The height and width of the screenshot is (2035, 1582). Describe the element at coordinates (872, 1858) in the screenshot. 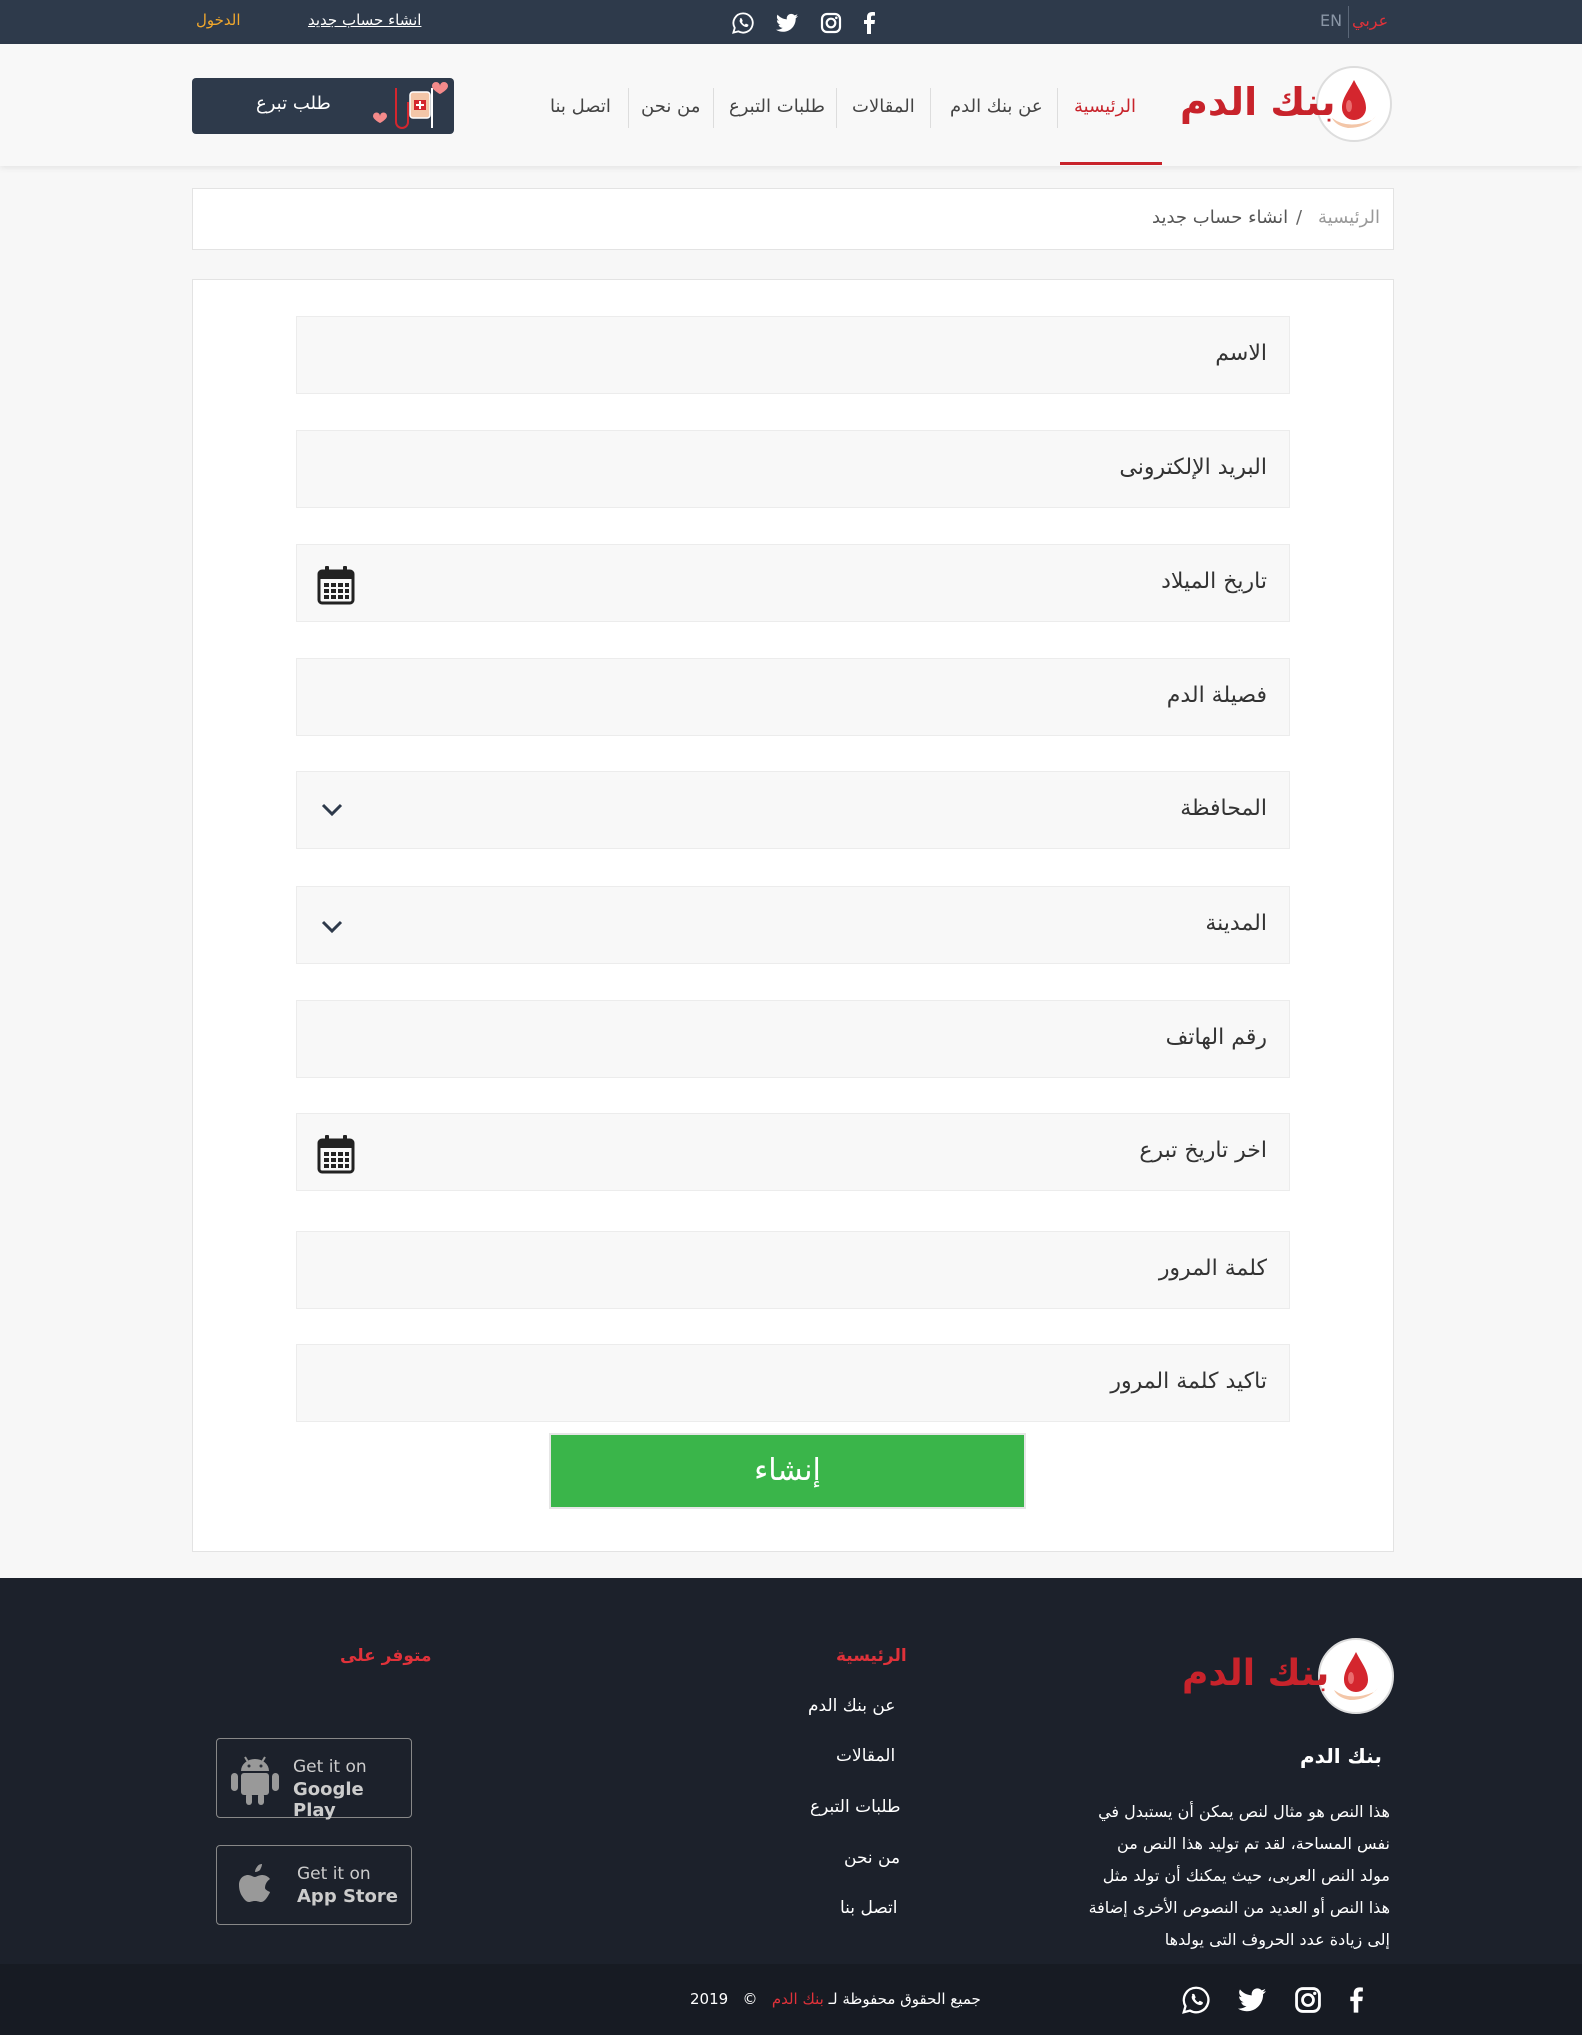

I see `footer-link-about-us: من نحن` at that location.